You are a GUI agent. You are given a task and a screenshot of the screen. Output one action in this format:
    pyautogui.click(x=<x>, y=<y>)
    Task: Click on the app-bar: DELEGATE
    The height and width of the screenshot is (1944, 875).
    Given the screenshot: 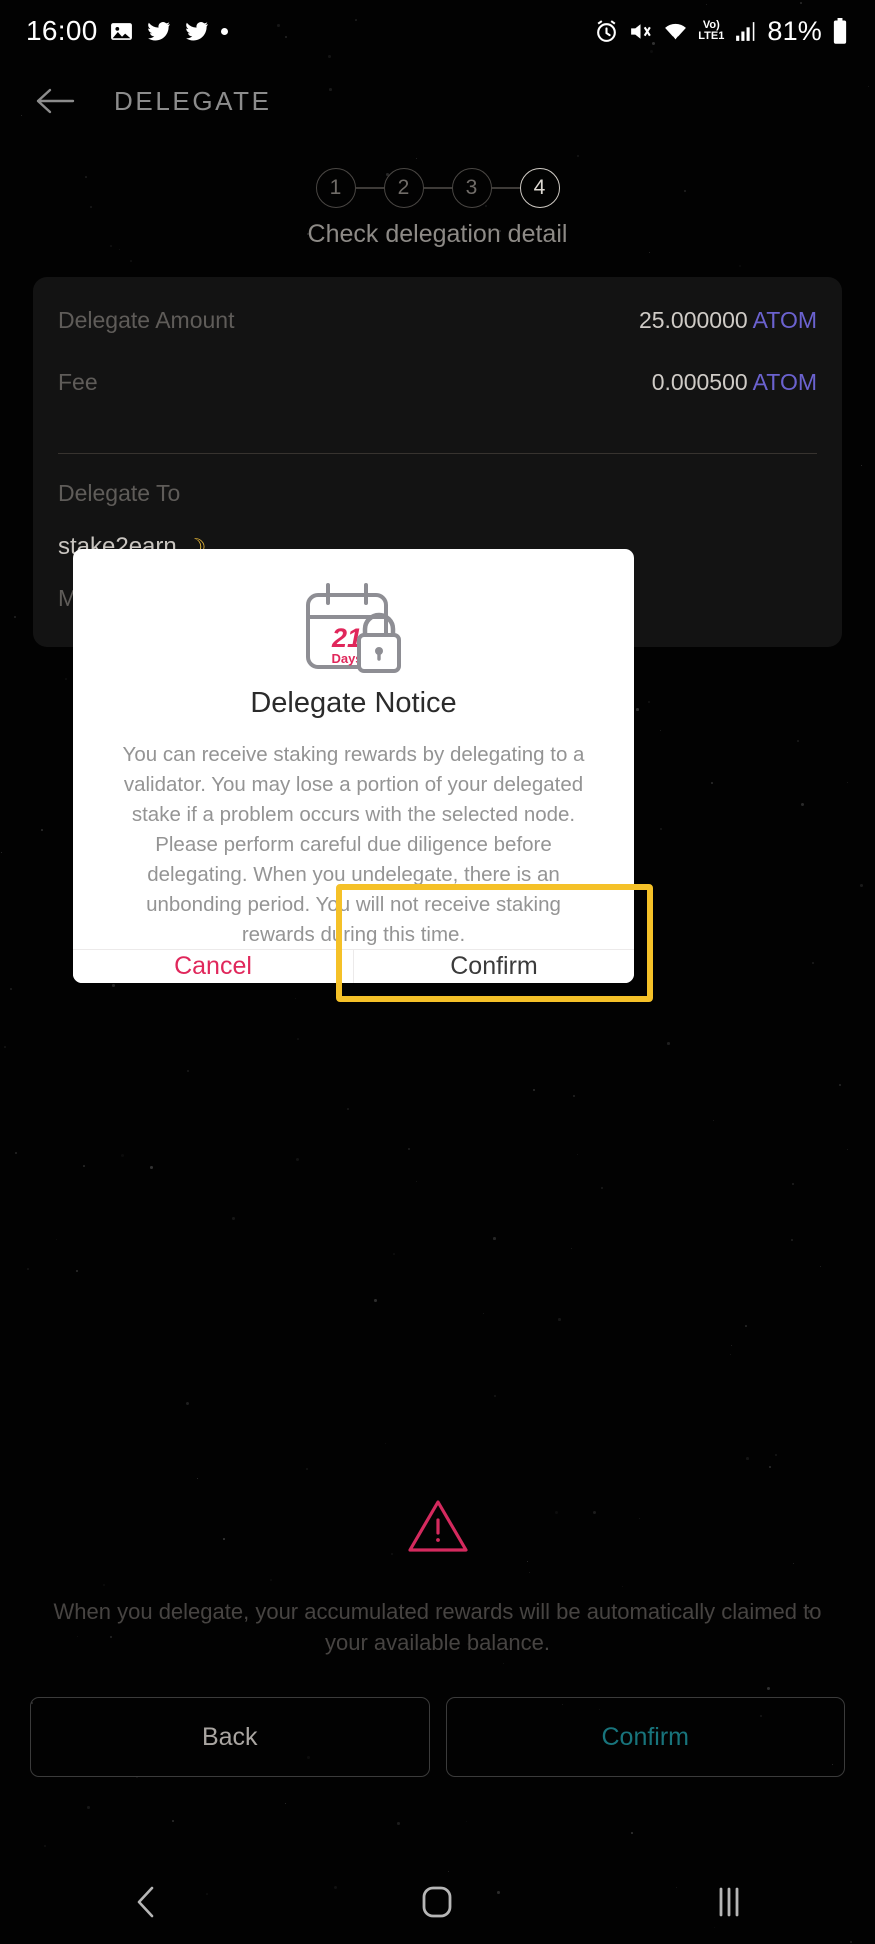 What is the action you would take?
    pyautogui.click(x=437, y=101)
    